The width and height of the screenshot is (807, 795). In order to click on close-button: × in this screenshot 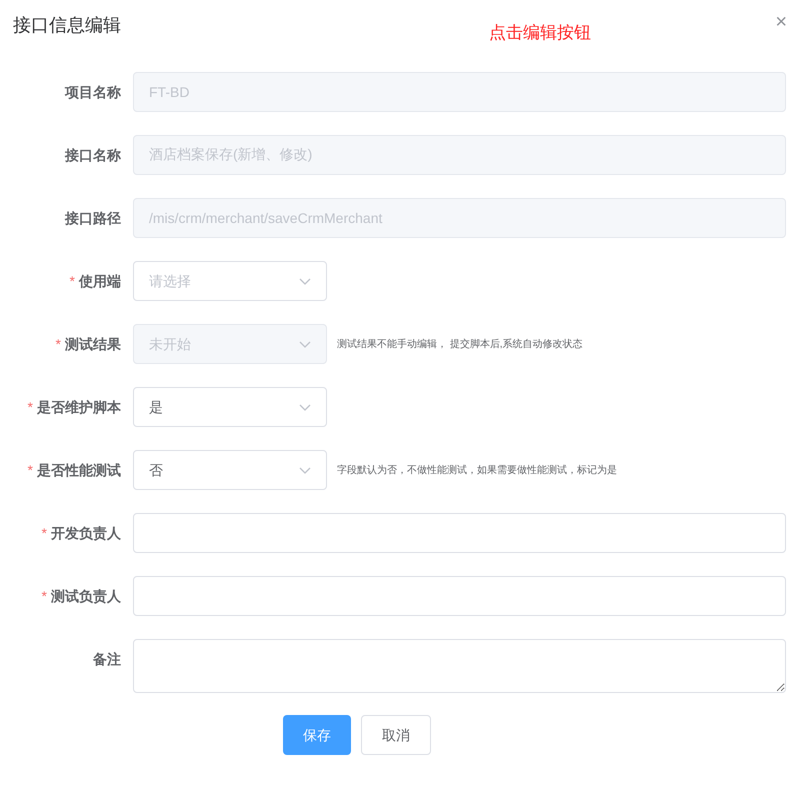, I will do `click(781, 22)`.